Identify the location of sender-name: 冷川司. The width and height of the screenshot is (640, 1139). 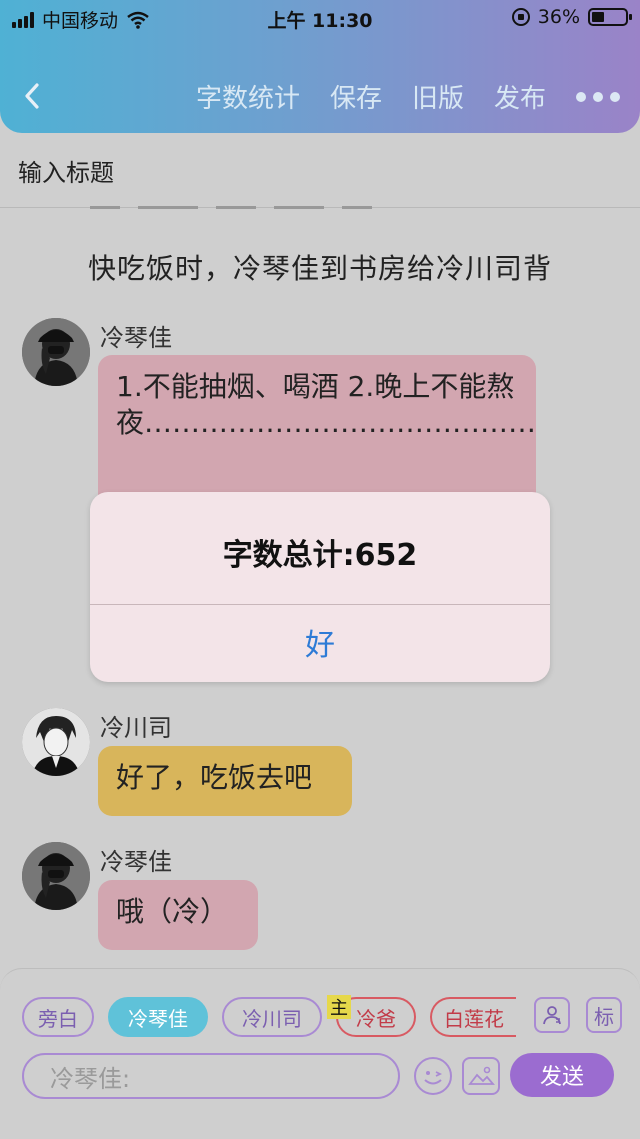
(136, 728).